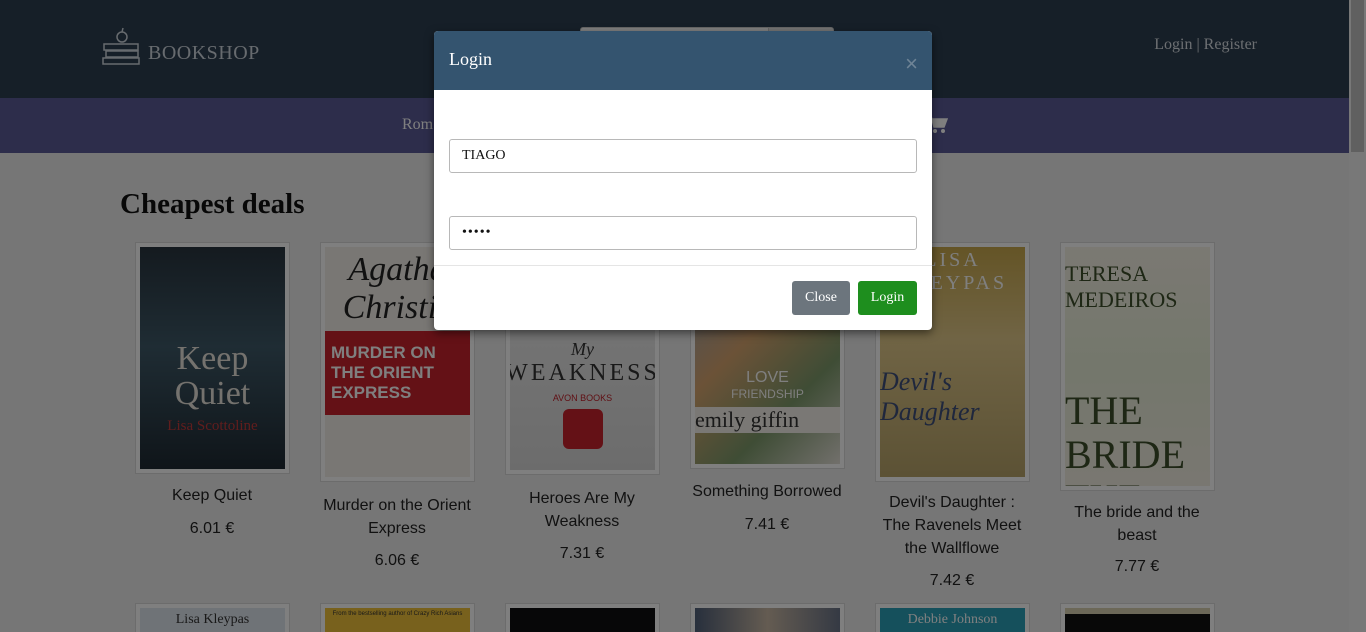 The height and width of the screenshot is (632, 1366). What do you see at coordinates (683, 265) in the screenshot?
I see `modal-footer-divider` at bounding box center [683, 265].